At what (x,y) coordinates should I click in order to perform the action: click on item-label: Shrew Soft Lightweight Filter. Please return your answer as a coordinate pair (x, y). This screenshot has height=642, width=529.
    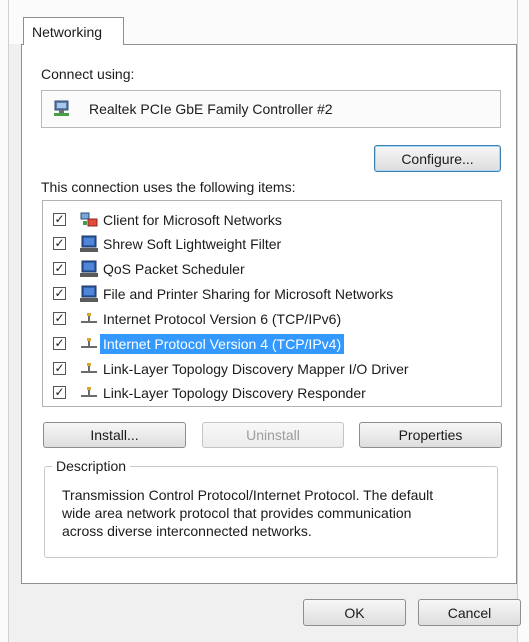
    Looking at the image, I should click on (192, 244).